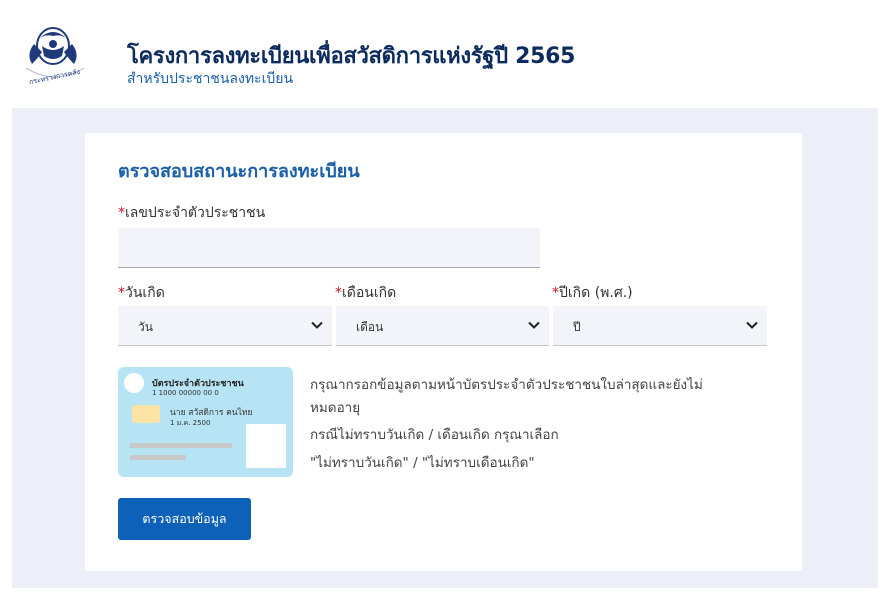 Image resolution: width=892 pixels, height=598 pixels. Describe the element at coordinates (335, 408) in the screenshot. I see `hint-line: หมดอายุ` at that location.